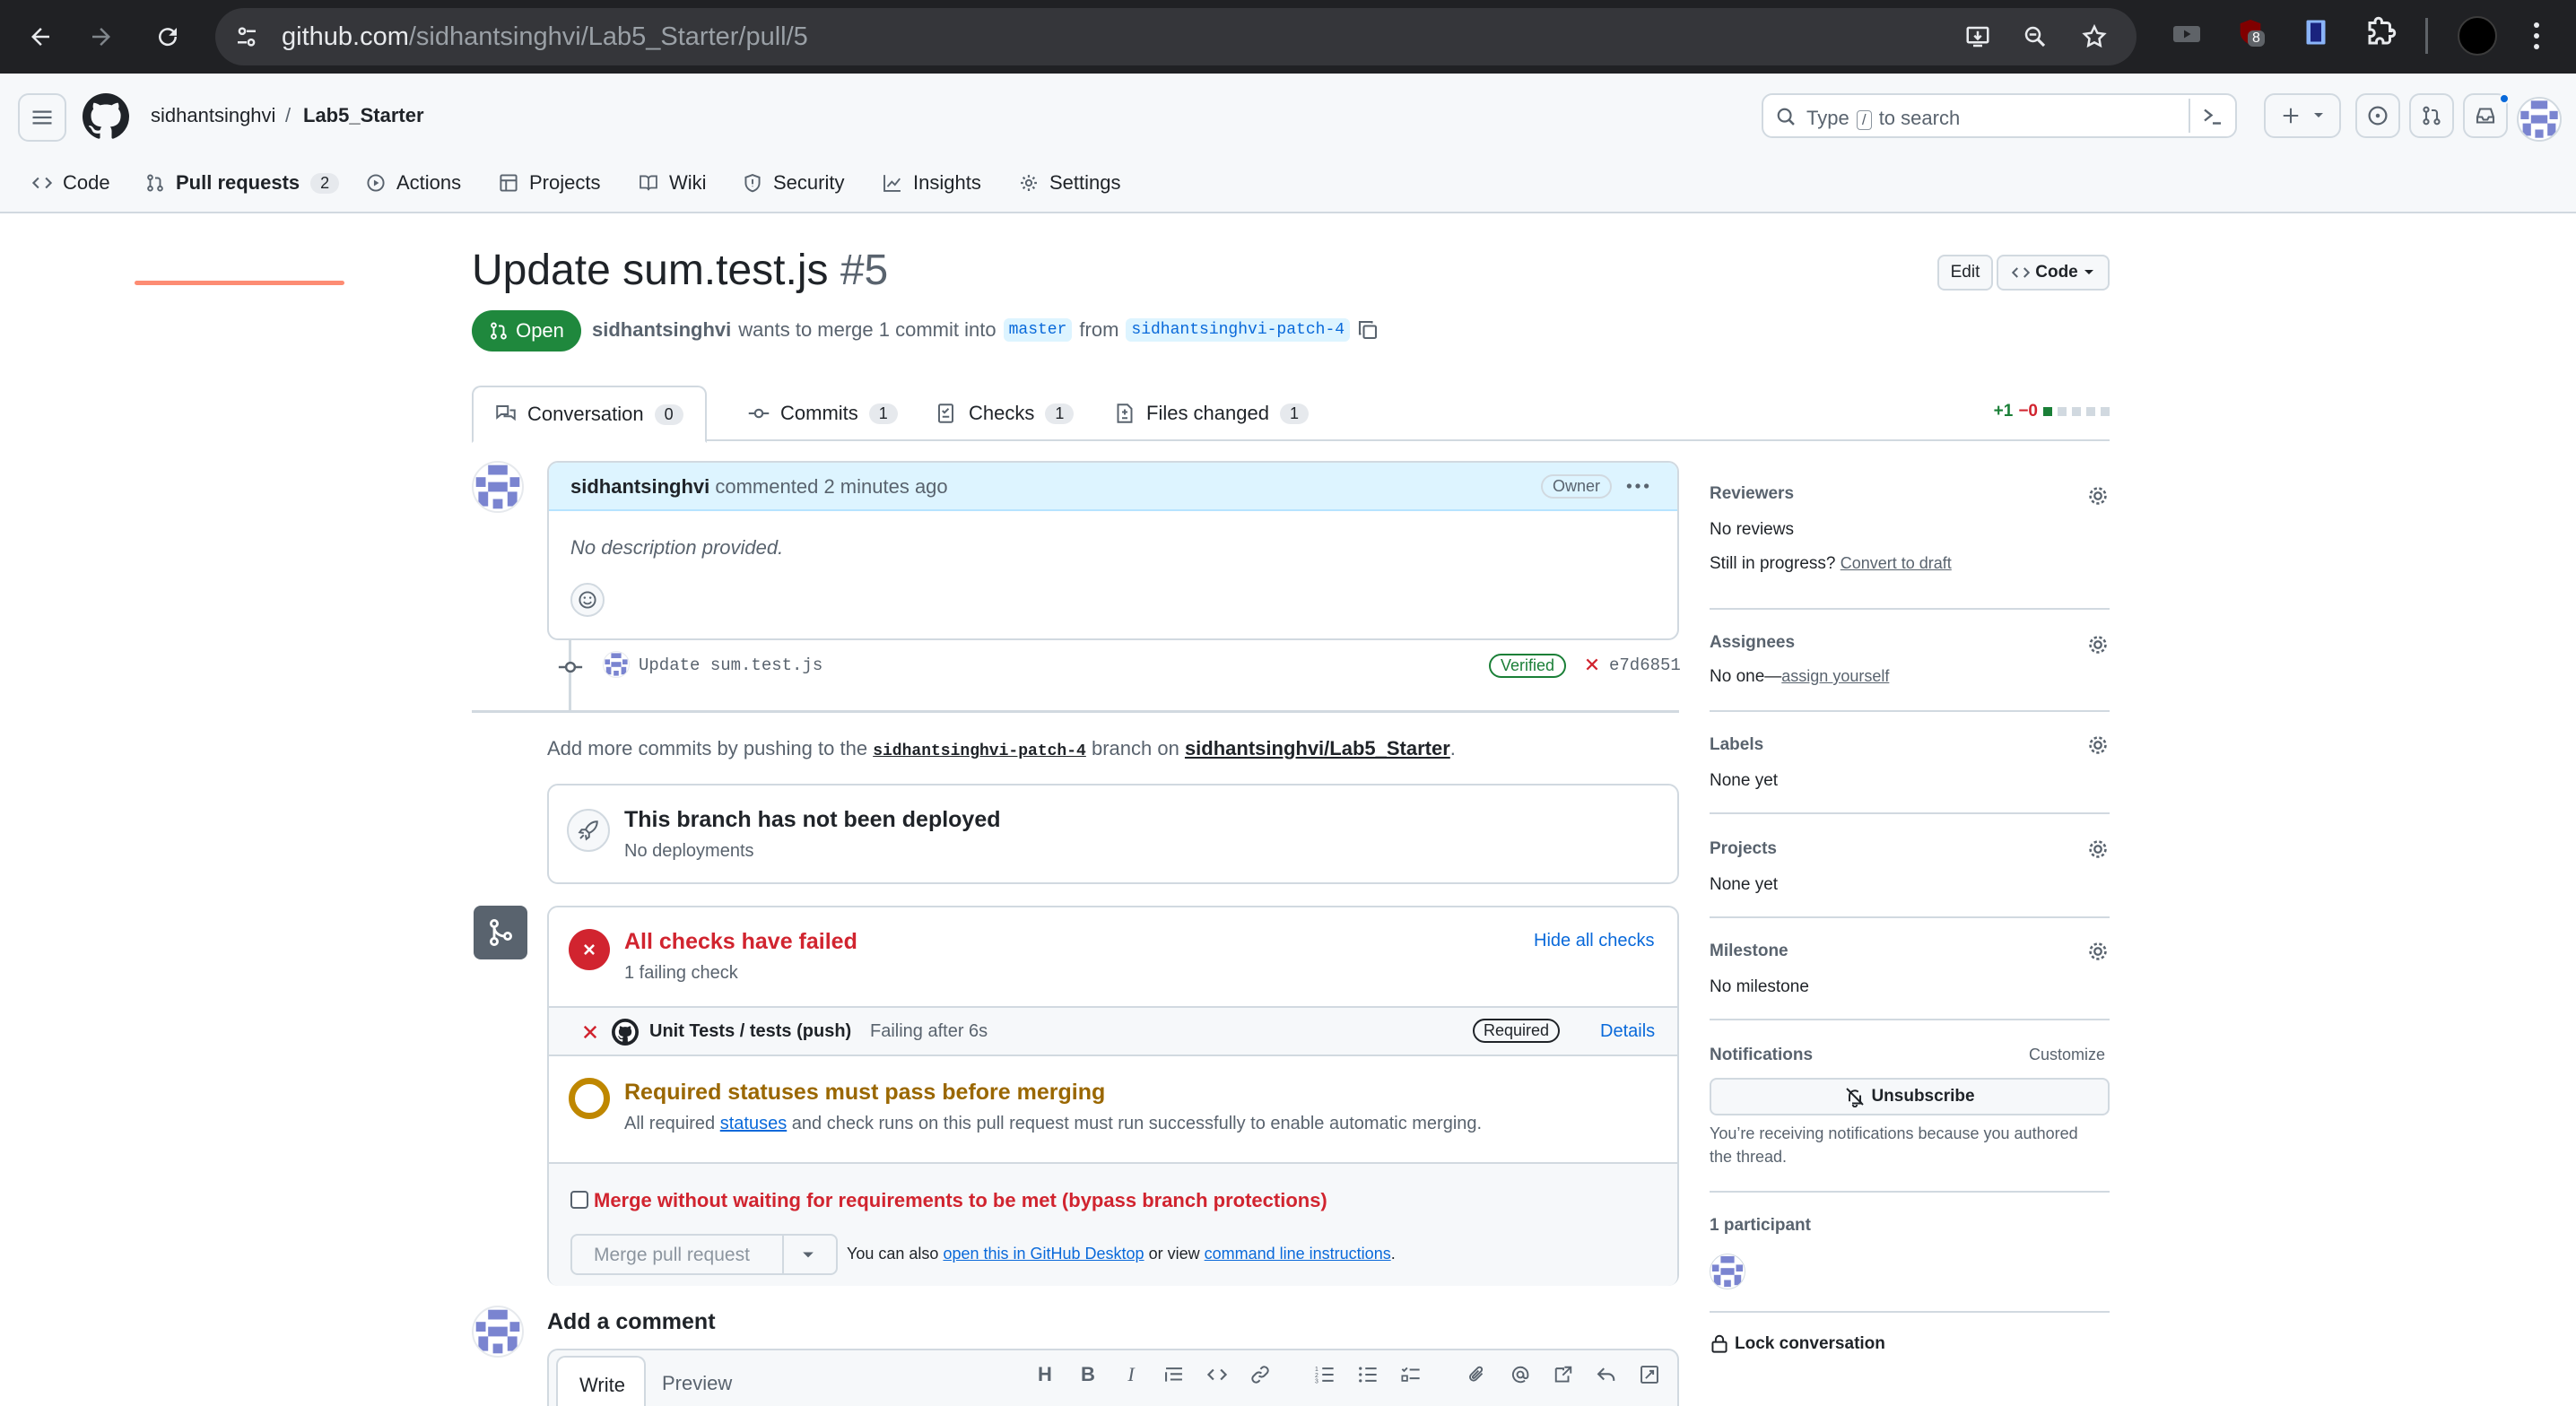 The height and width of the screenshot is (1406, 2576). Describe the element at coordinates (1477, 1374) in the screenshot. I see `attach-file-tool-icon` at that location.